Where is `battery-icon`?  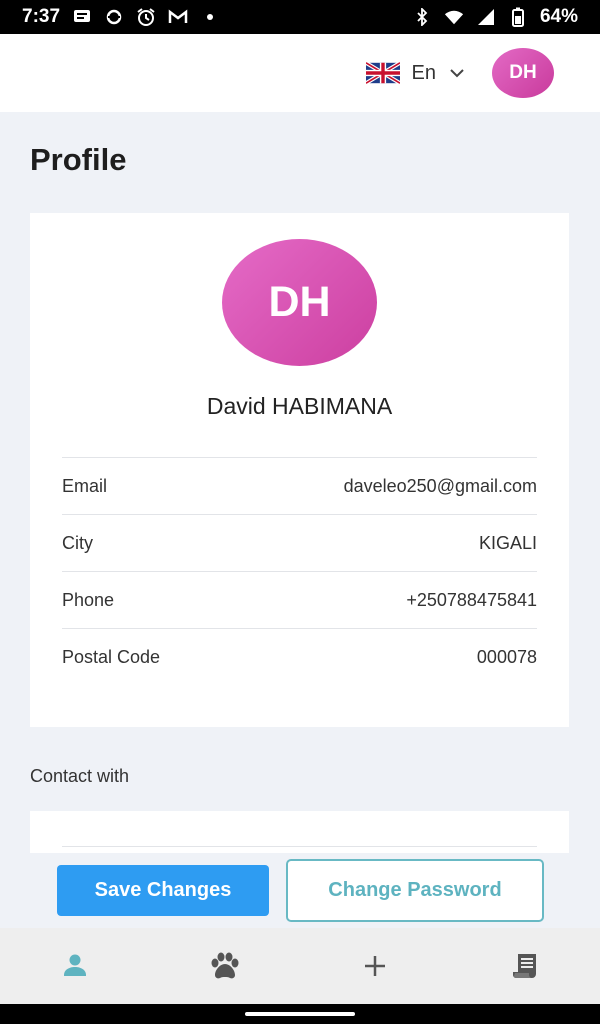
battery-icon is located at coordinates (518, 17).